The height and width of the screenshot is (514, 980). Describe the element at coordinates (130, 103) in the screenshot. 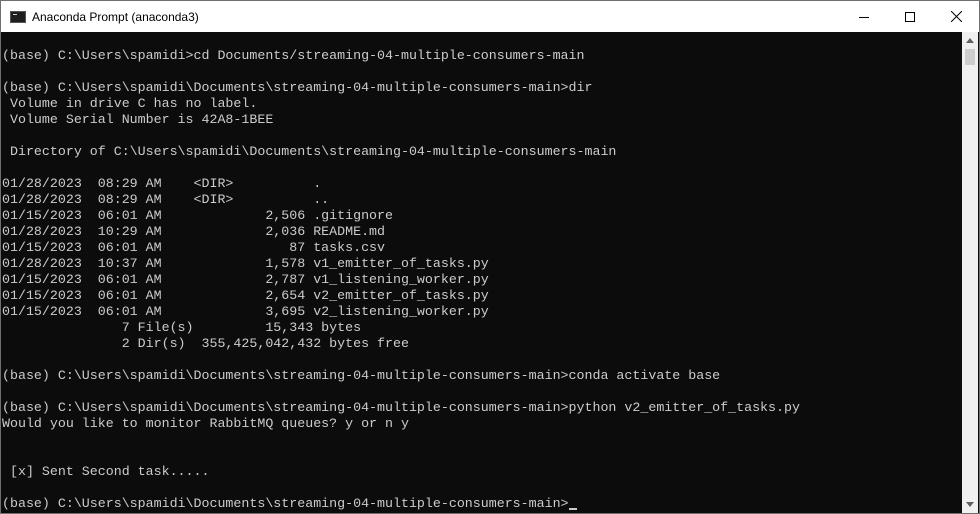

I see `console-line: Volume in drive C has no label.` at that location.